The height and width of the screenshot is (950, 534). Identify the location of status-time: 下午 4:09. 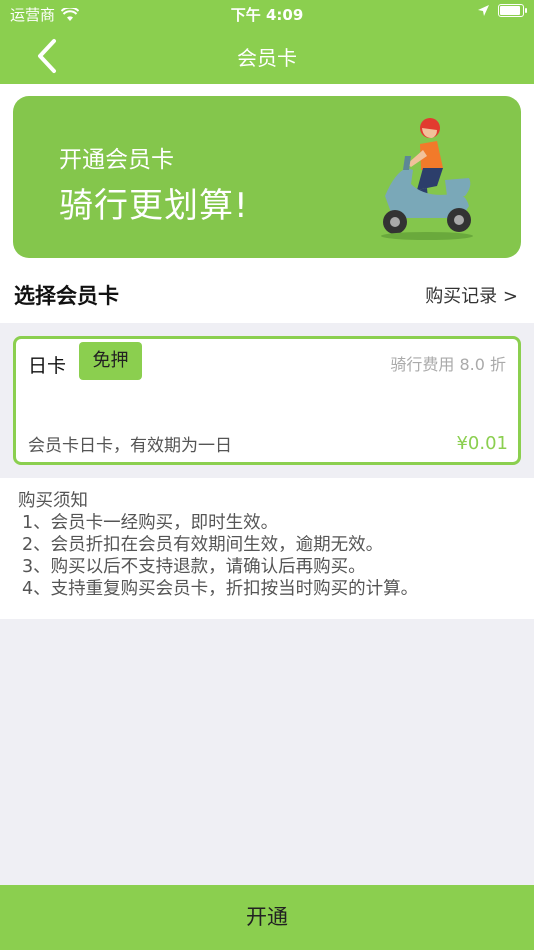
(267, 15).